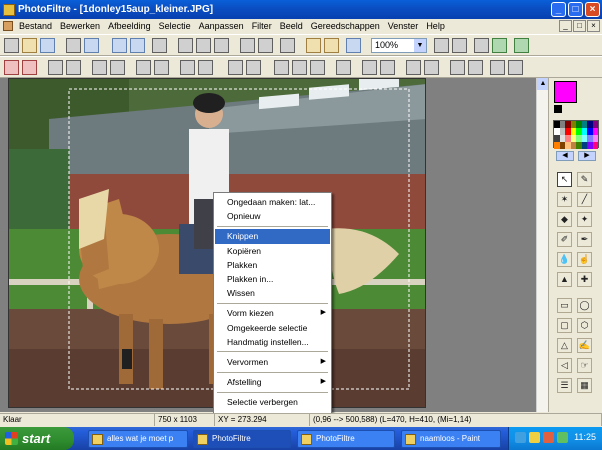 The height and width of the screenshot is (450, 602). I want to click on spray-icon: ✦, so click(584, 219).